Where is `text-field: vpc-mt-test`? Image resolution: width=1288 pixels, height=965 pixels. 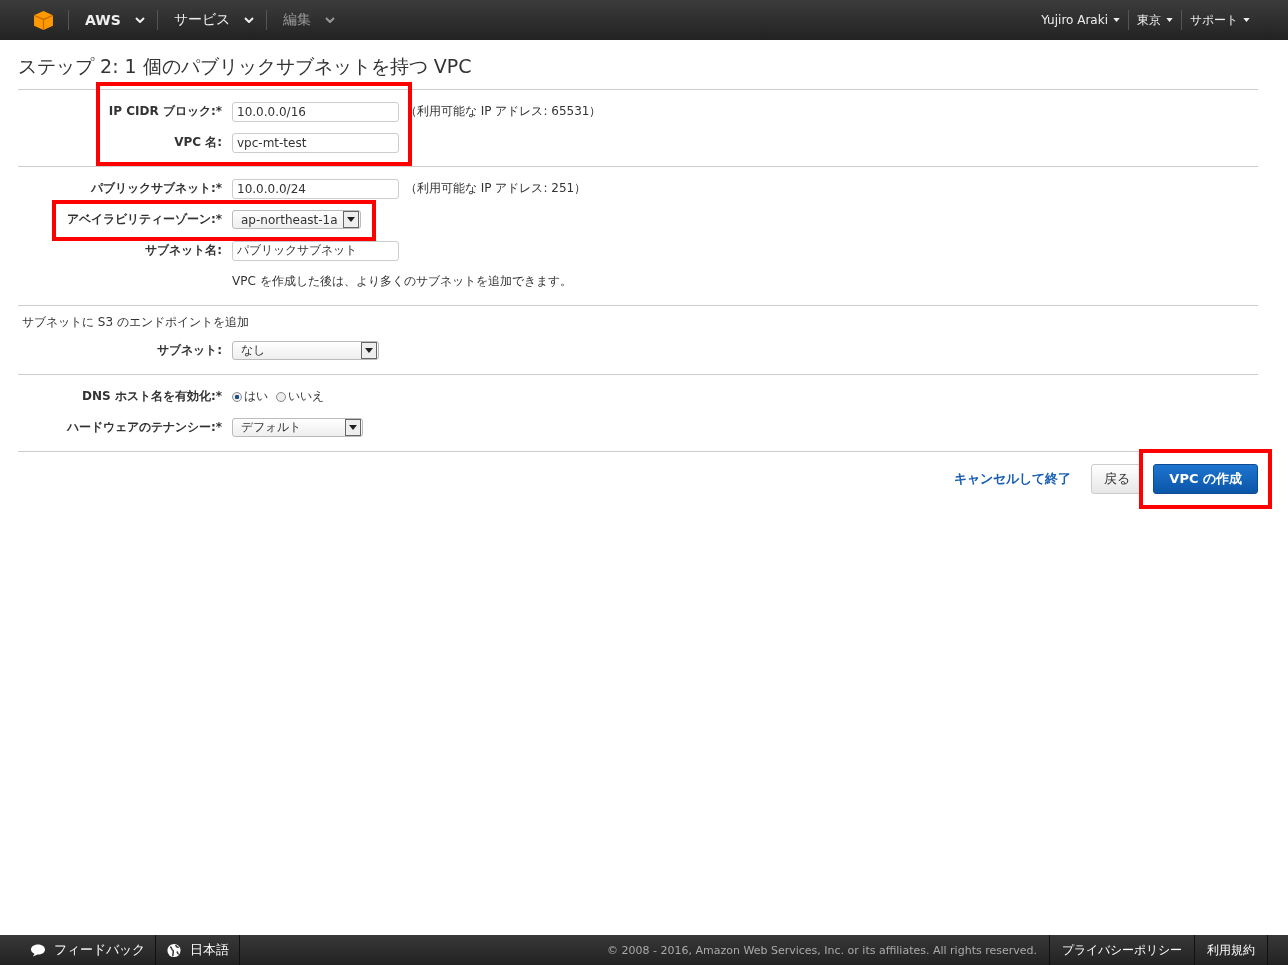
text-field: vpc-mt-test is located at coordinates (315, 142).